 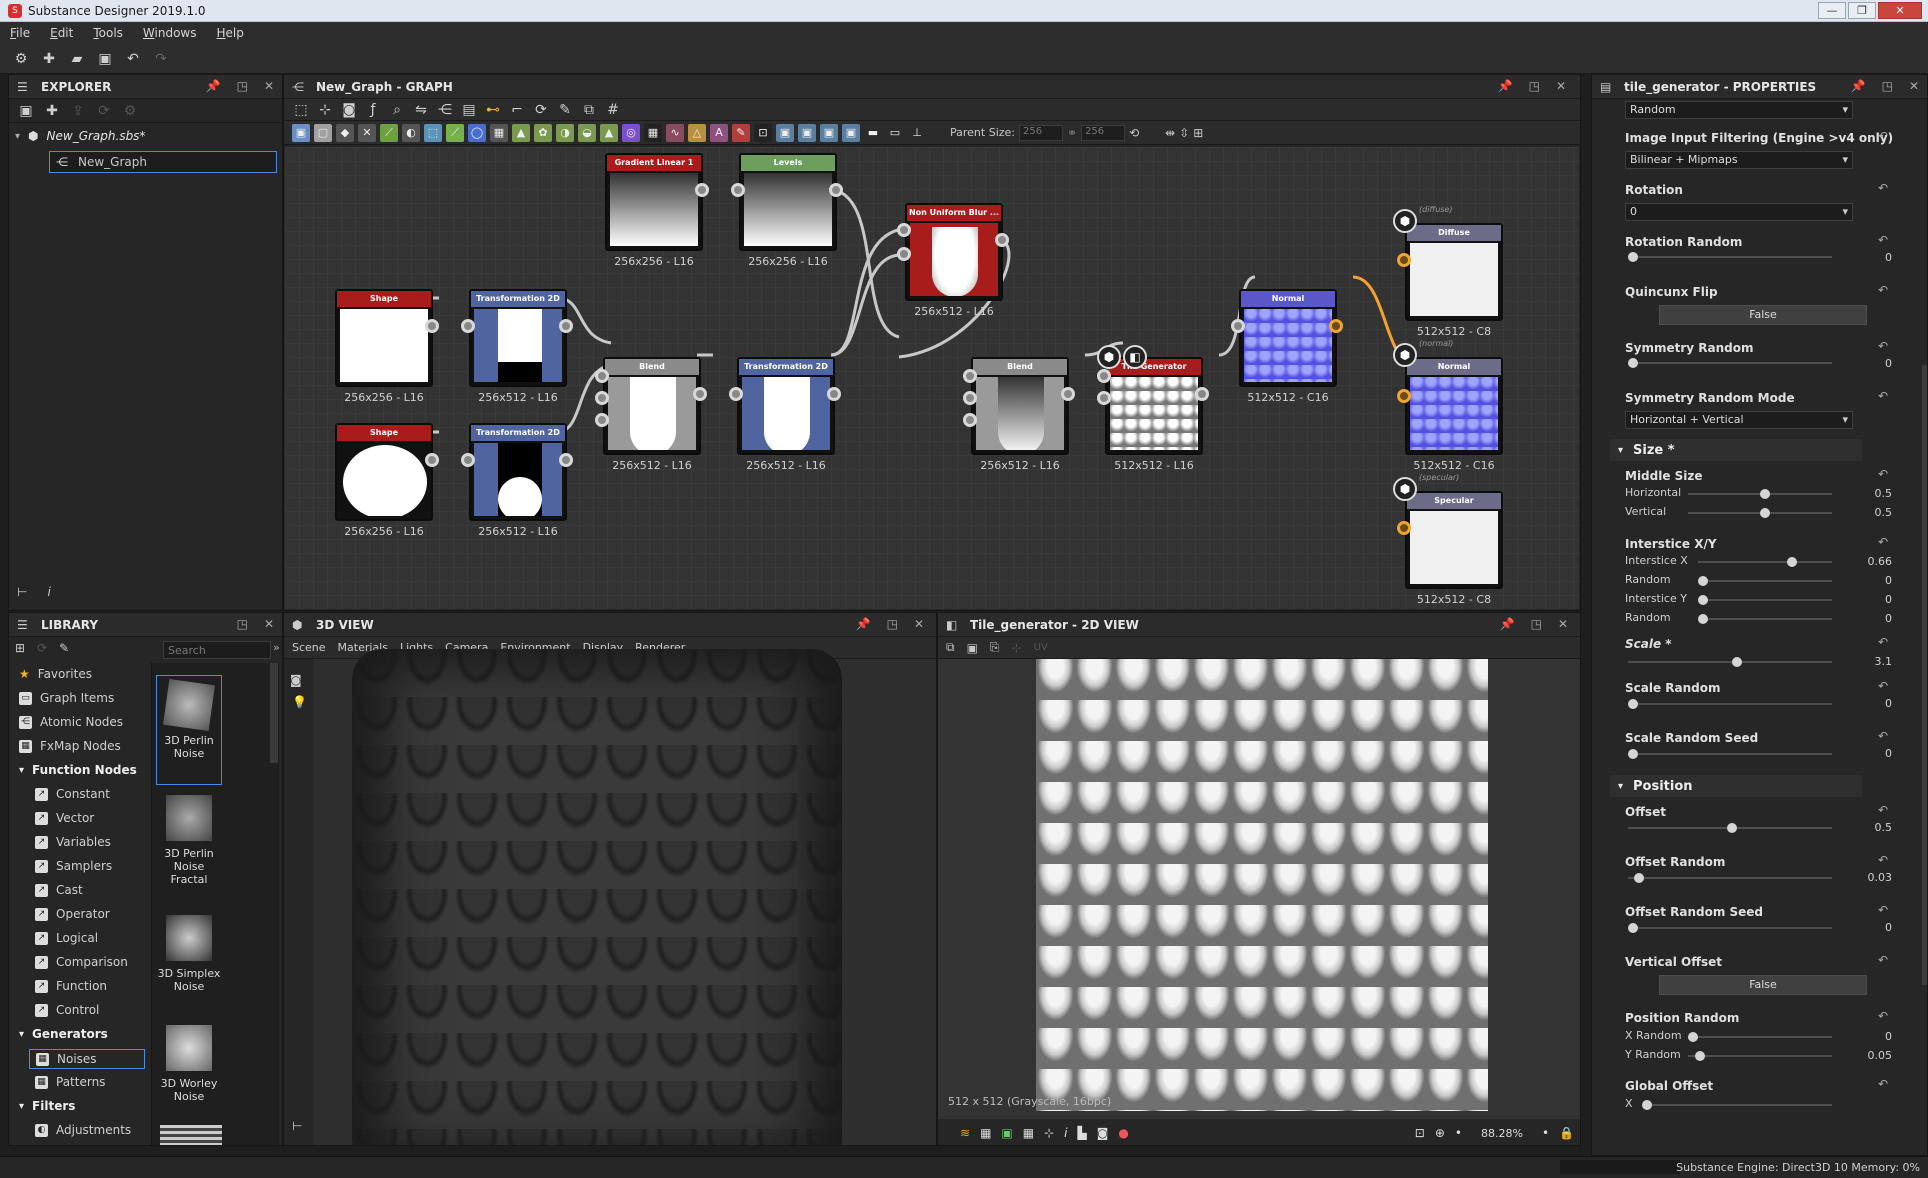 What do you see at coordinates (384, 472) in the screenshot?
I see `node-shape-2: Shape` at bounding box center [384, 472].